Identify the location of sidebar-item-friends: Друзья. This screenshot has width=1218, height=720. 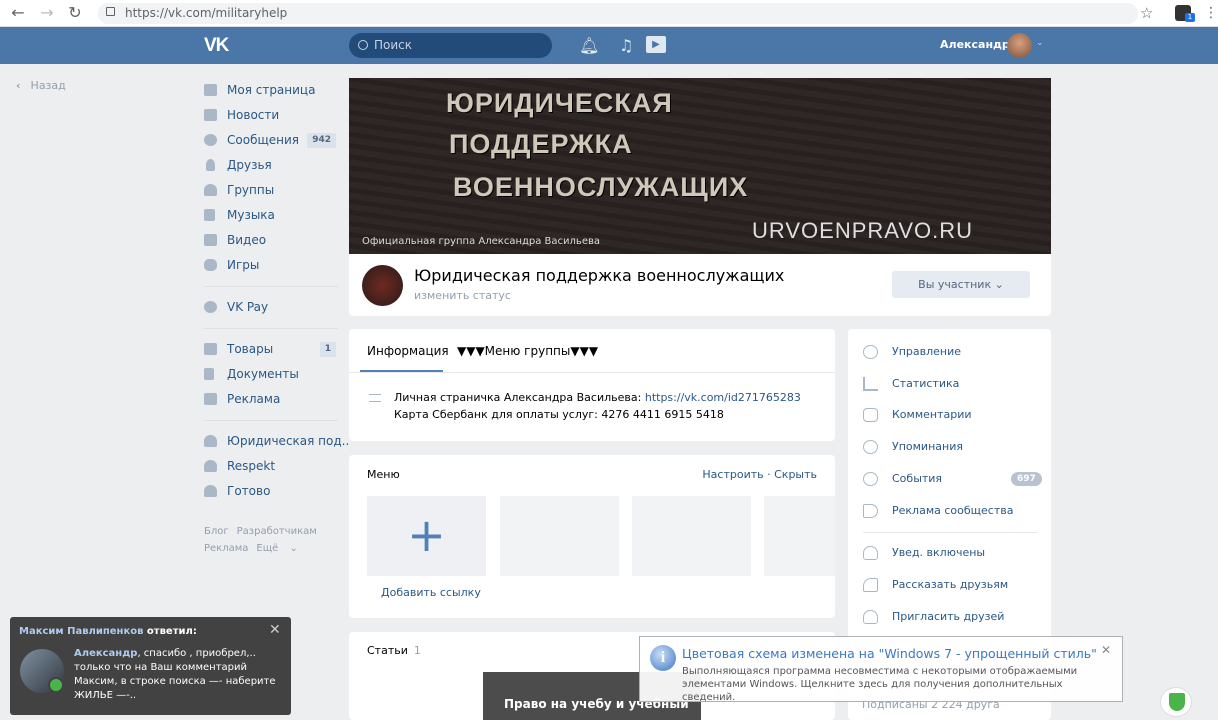
(271, 165).